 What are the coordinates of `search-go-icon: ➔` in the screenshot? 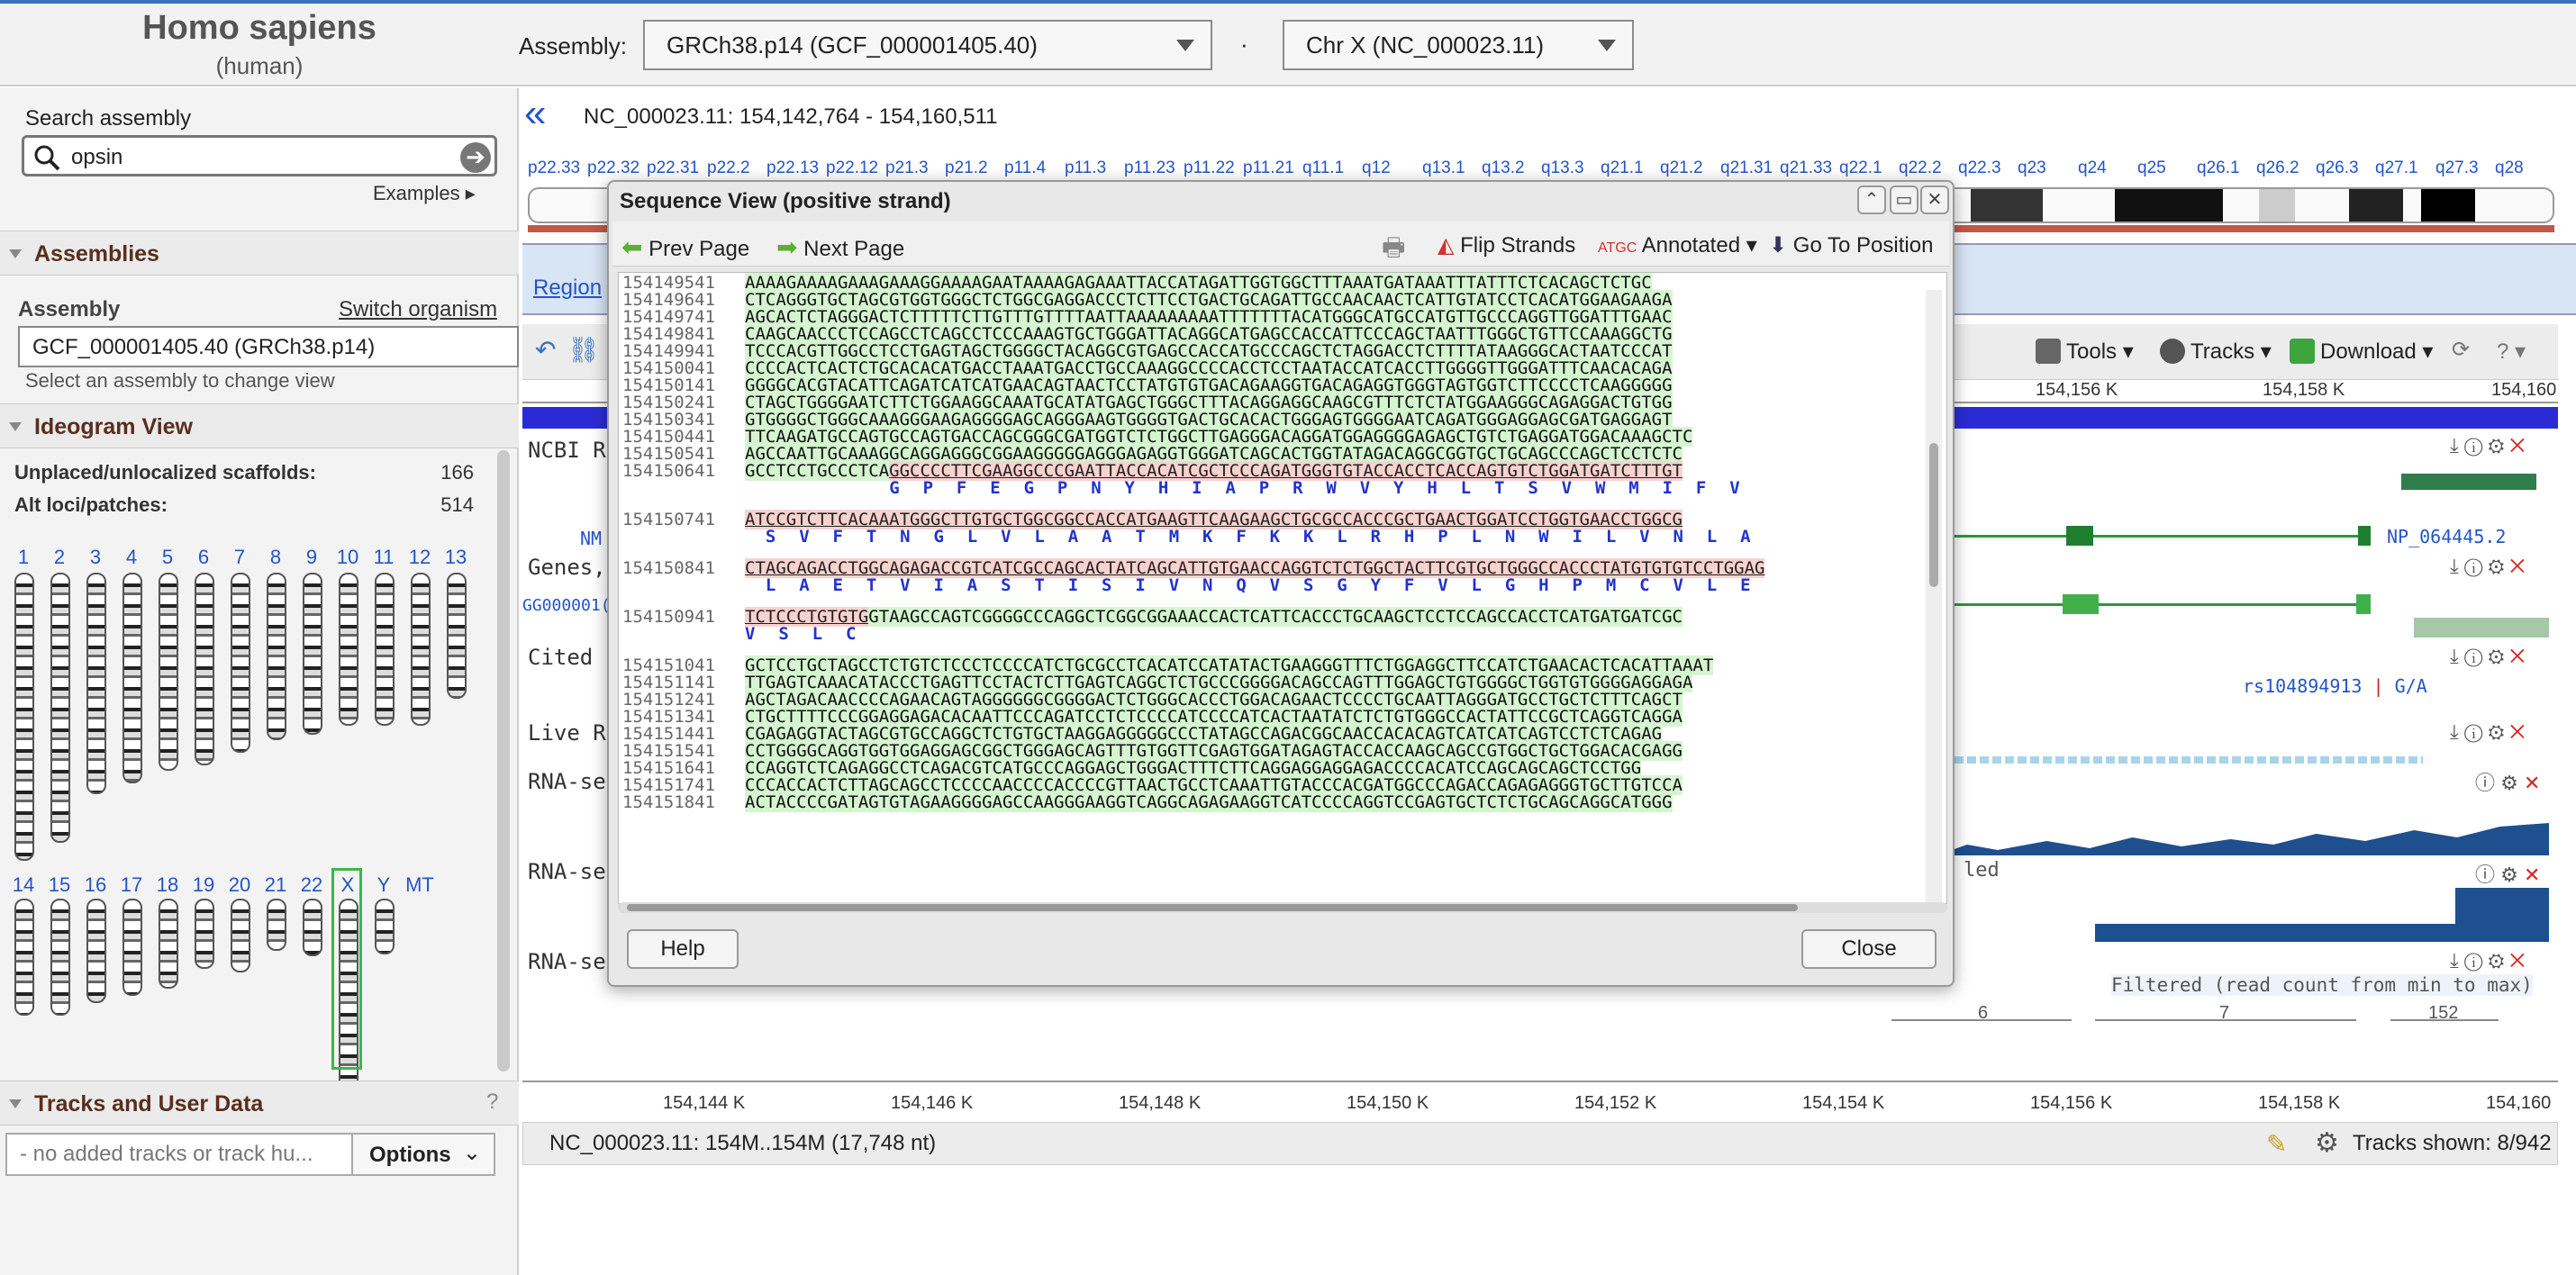 It's located at (475, 157).